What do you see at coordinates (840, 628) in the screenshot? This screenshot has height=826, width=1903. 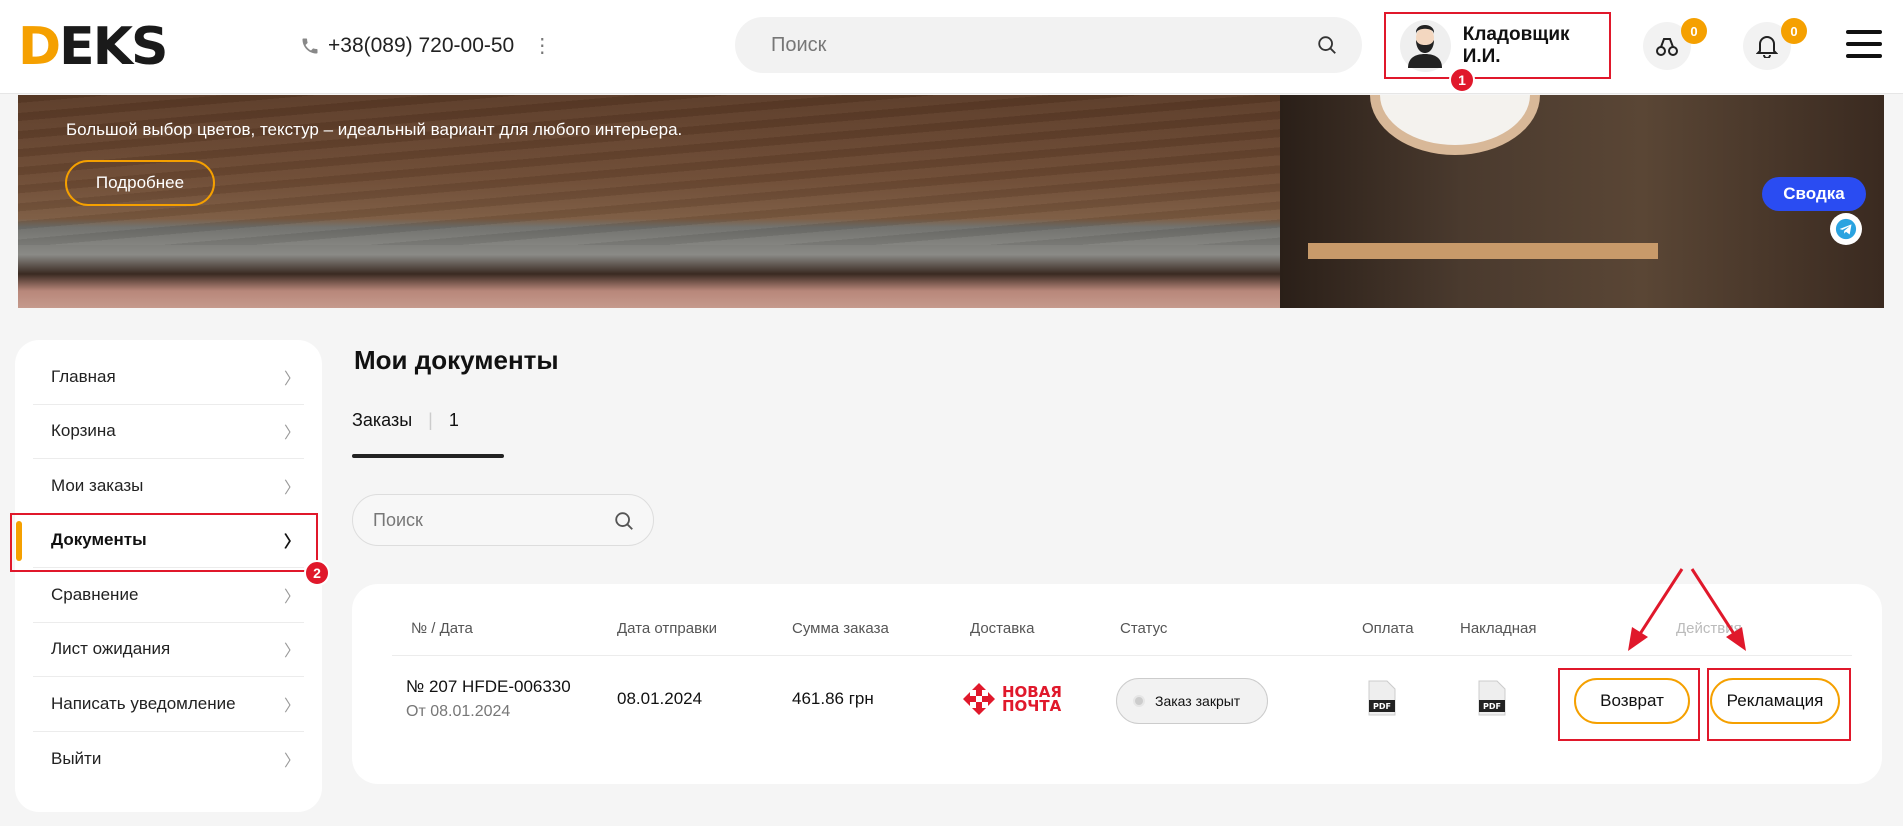 I see `column-header-sum: Сумма заказа` at bounding box center [840, 628].